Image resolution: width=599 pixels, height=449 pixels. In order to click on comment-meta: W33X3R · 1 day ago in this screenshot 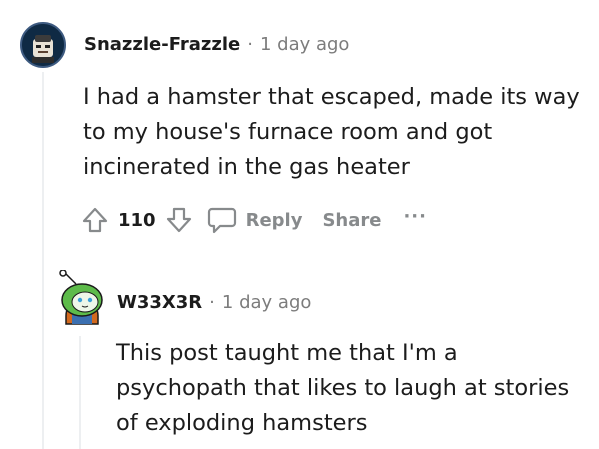, I will do `click(214, 302)`.